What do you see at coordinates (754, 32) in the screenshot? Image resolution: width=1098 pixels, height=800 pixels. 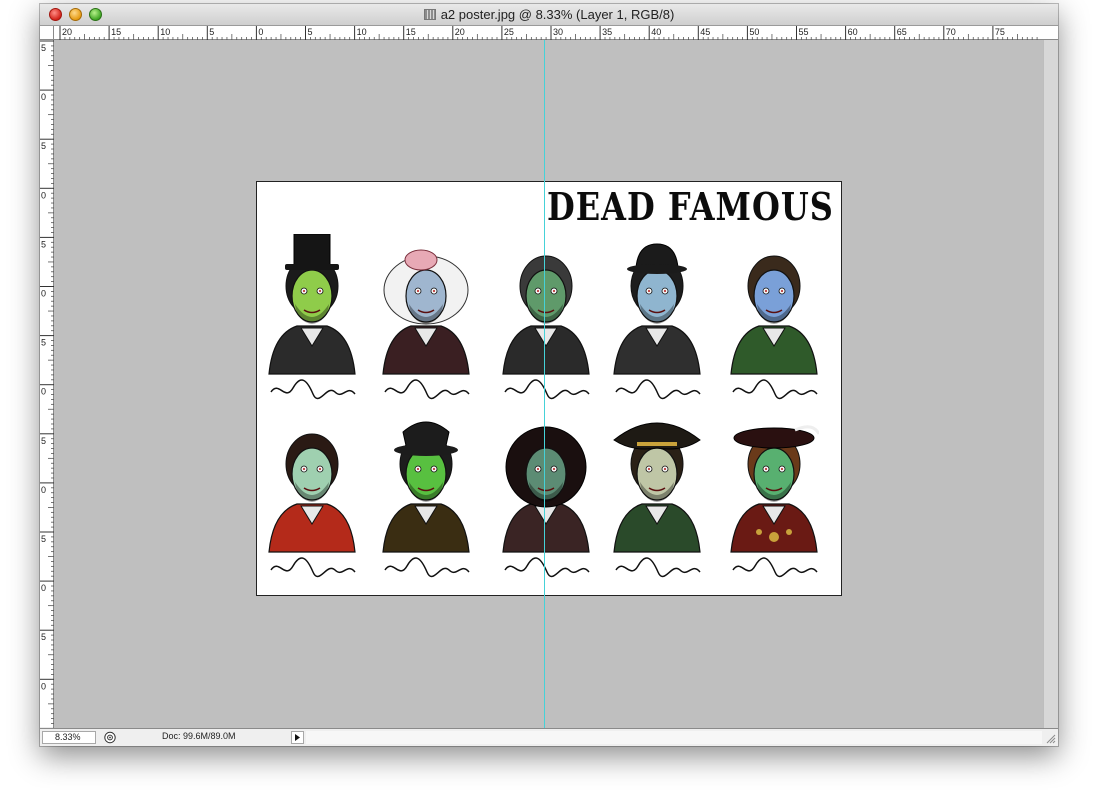 I see `ruler-tick-label: 50` at bounding box center [754, 32].